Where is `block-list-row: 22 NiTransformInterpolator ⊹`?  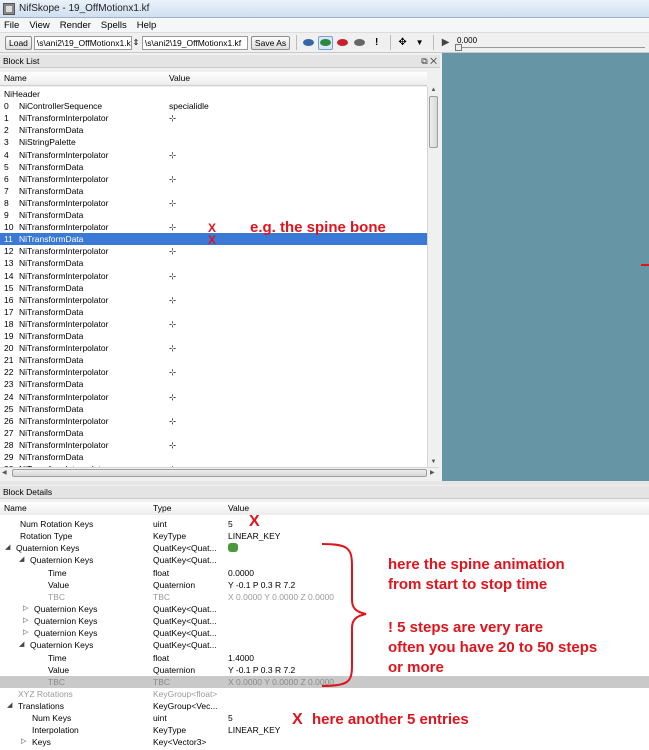
block-list-row: 22 NiTransformInterpolator ⊹ is located at coordinates (213, 372).